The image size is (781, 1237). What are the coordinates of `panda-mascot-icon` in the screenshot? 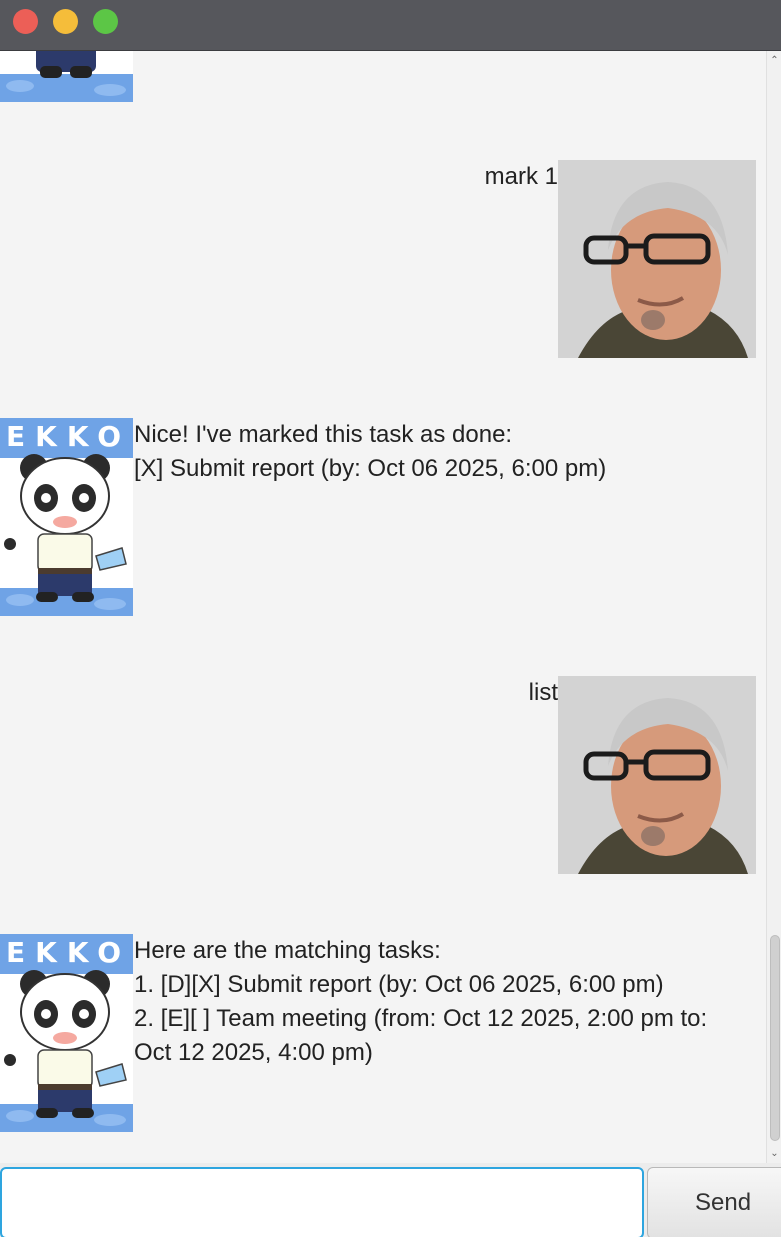 It's located at (66, 76).